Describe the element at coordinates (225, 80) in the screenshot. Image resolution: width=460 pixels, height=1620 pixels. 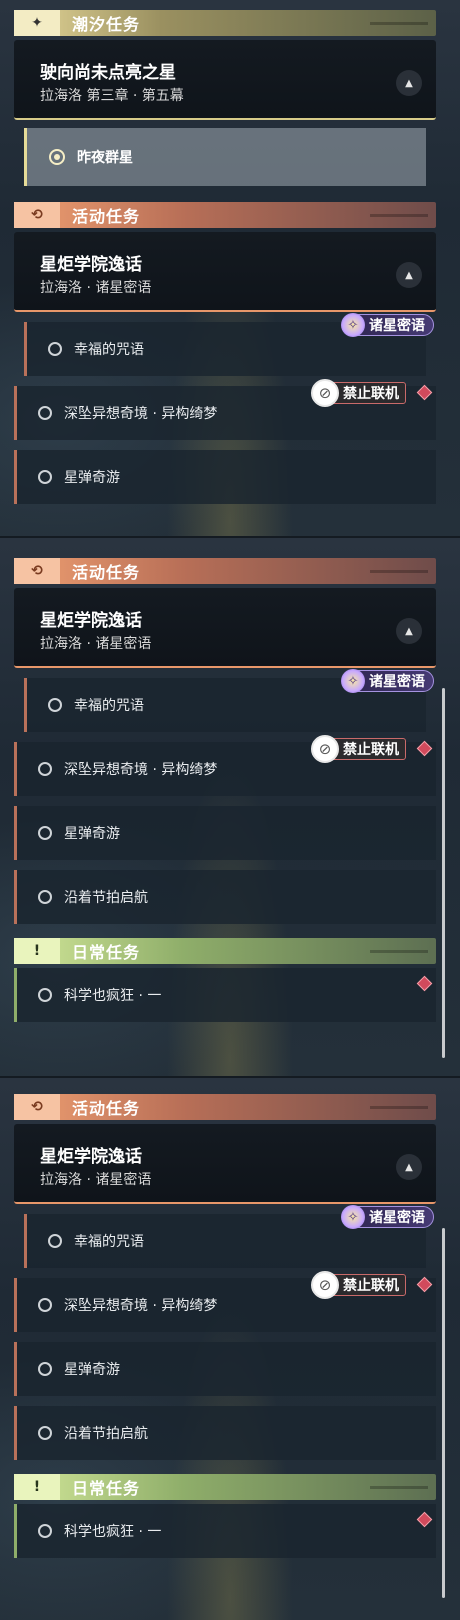
I see `quest-card-tide: 驶向尚未点亮之星 拉海洛 第三章 · 第五幕 ▲` at that location.